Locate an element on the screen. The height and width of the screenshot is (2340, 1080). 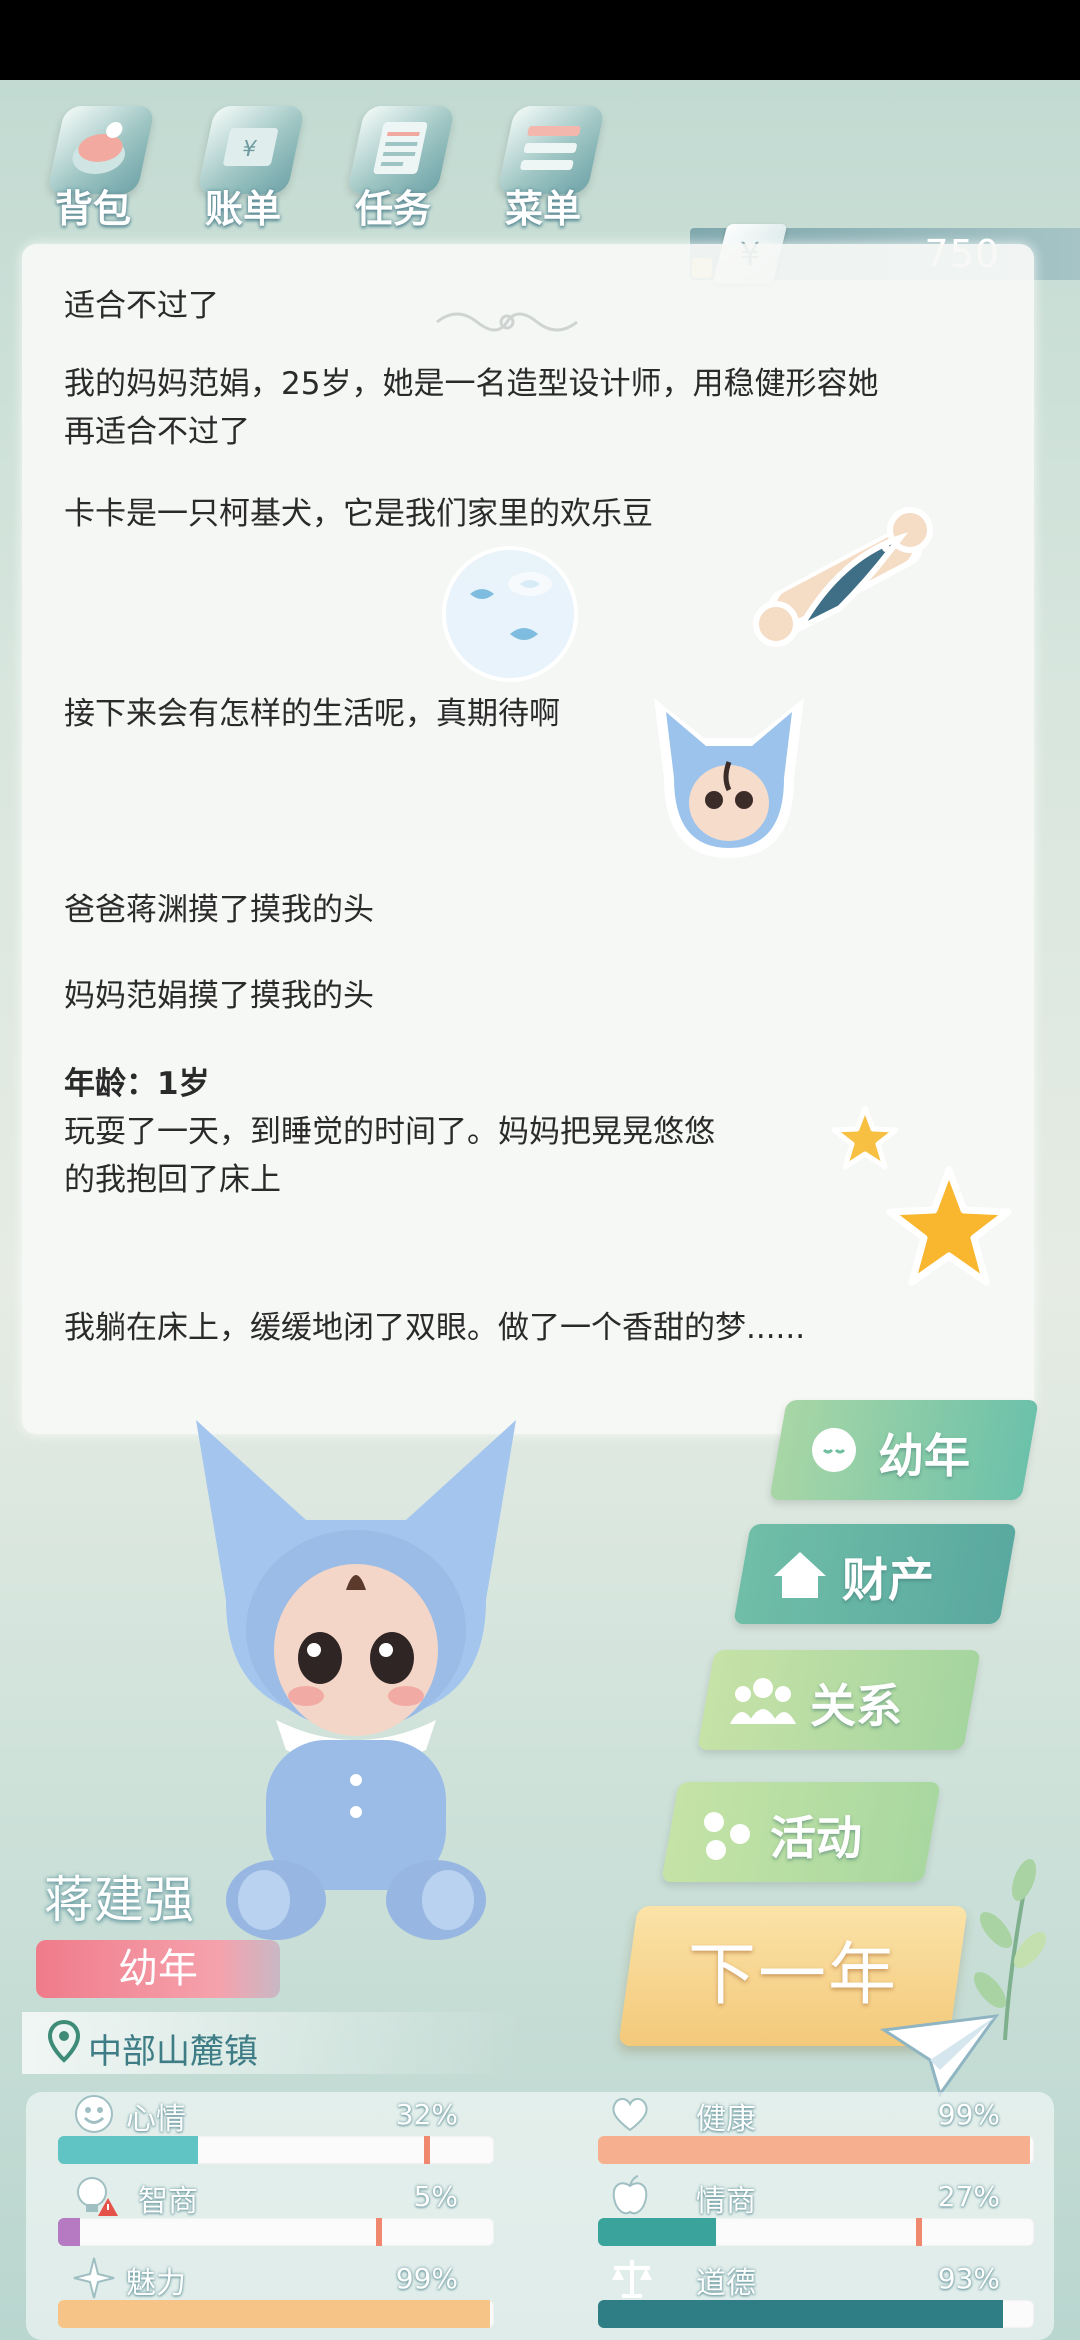
house-icon is located at coordinates (800, 1575).